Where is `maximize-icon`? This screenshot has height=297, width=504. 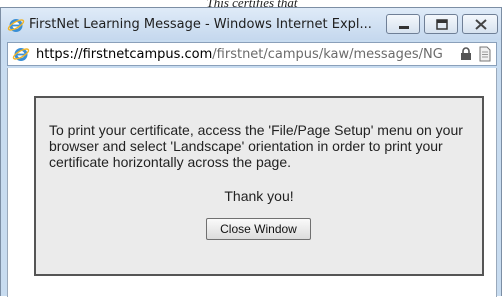 maximize-icon is located at coordinates (442, 24).